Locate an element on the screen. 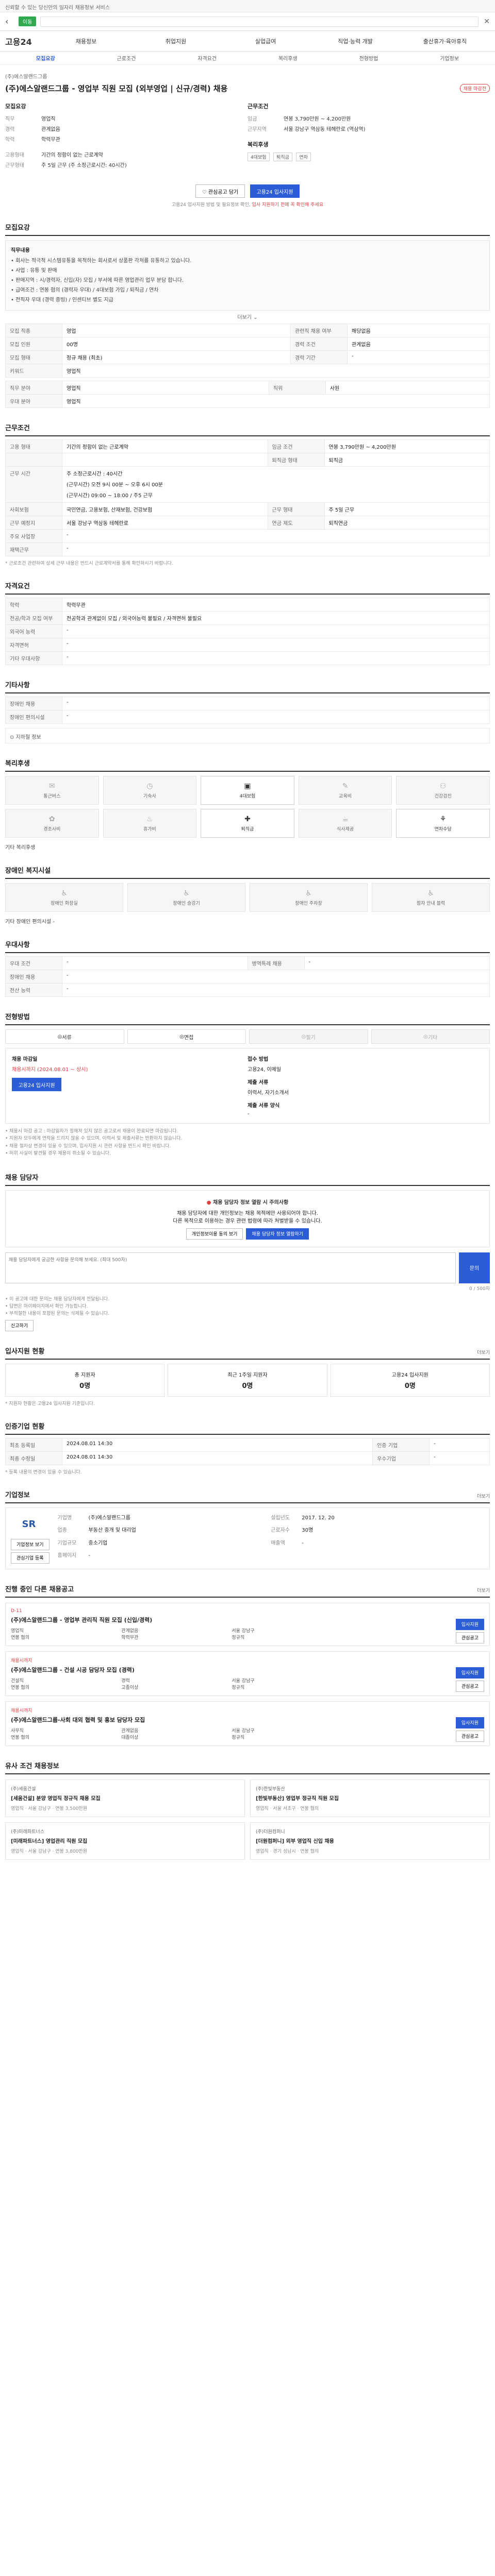 The height and width of the screenshot is (2576, 495). health-icon: ⚇ is located at coordinates (443, 786).